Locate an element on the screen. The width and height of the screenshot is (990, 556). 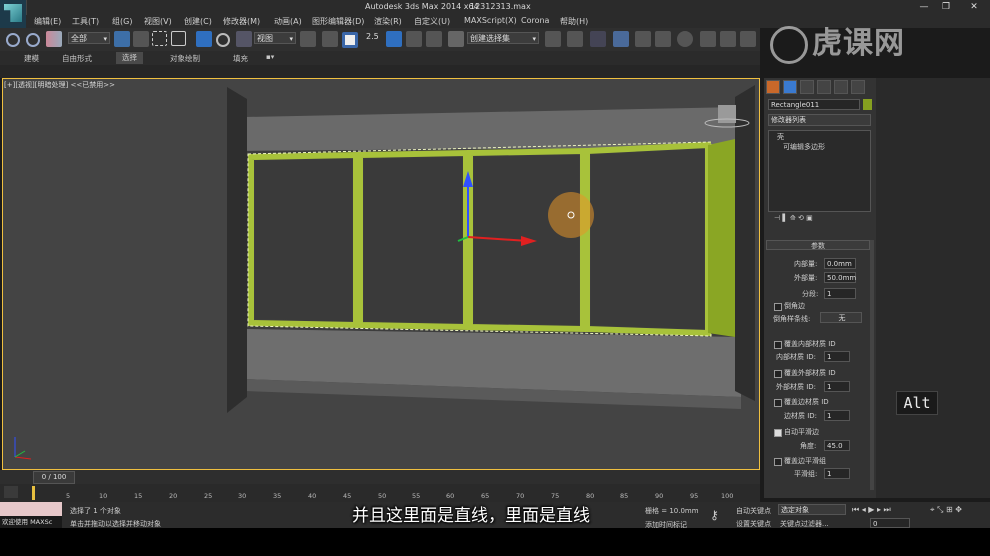
menu-tools: 工具(T) is located at coordinates (85, 21).